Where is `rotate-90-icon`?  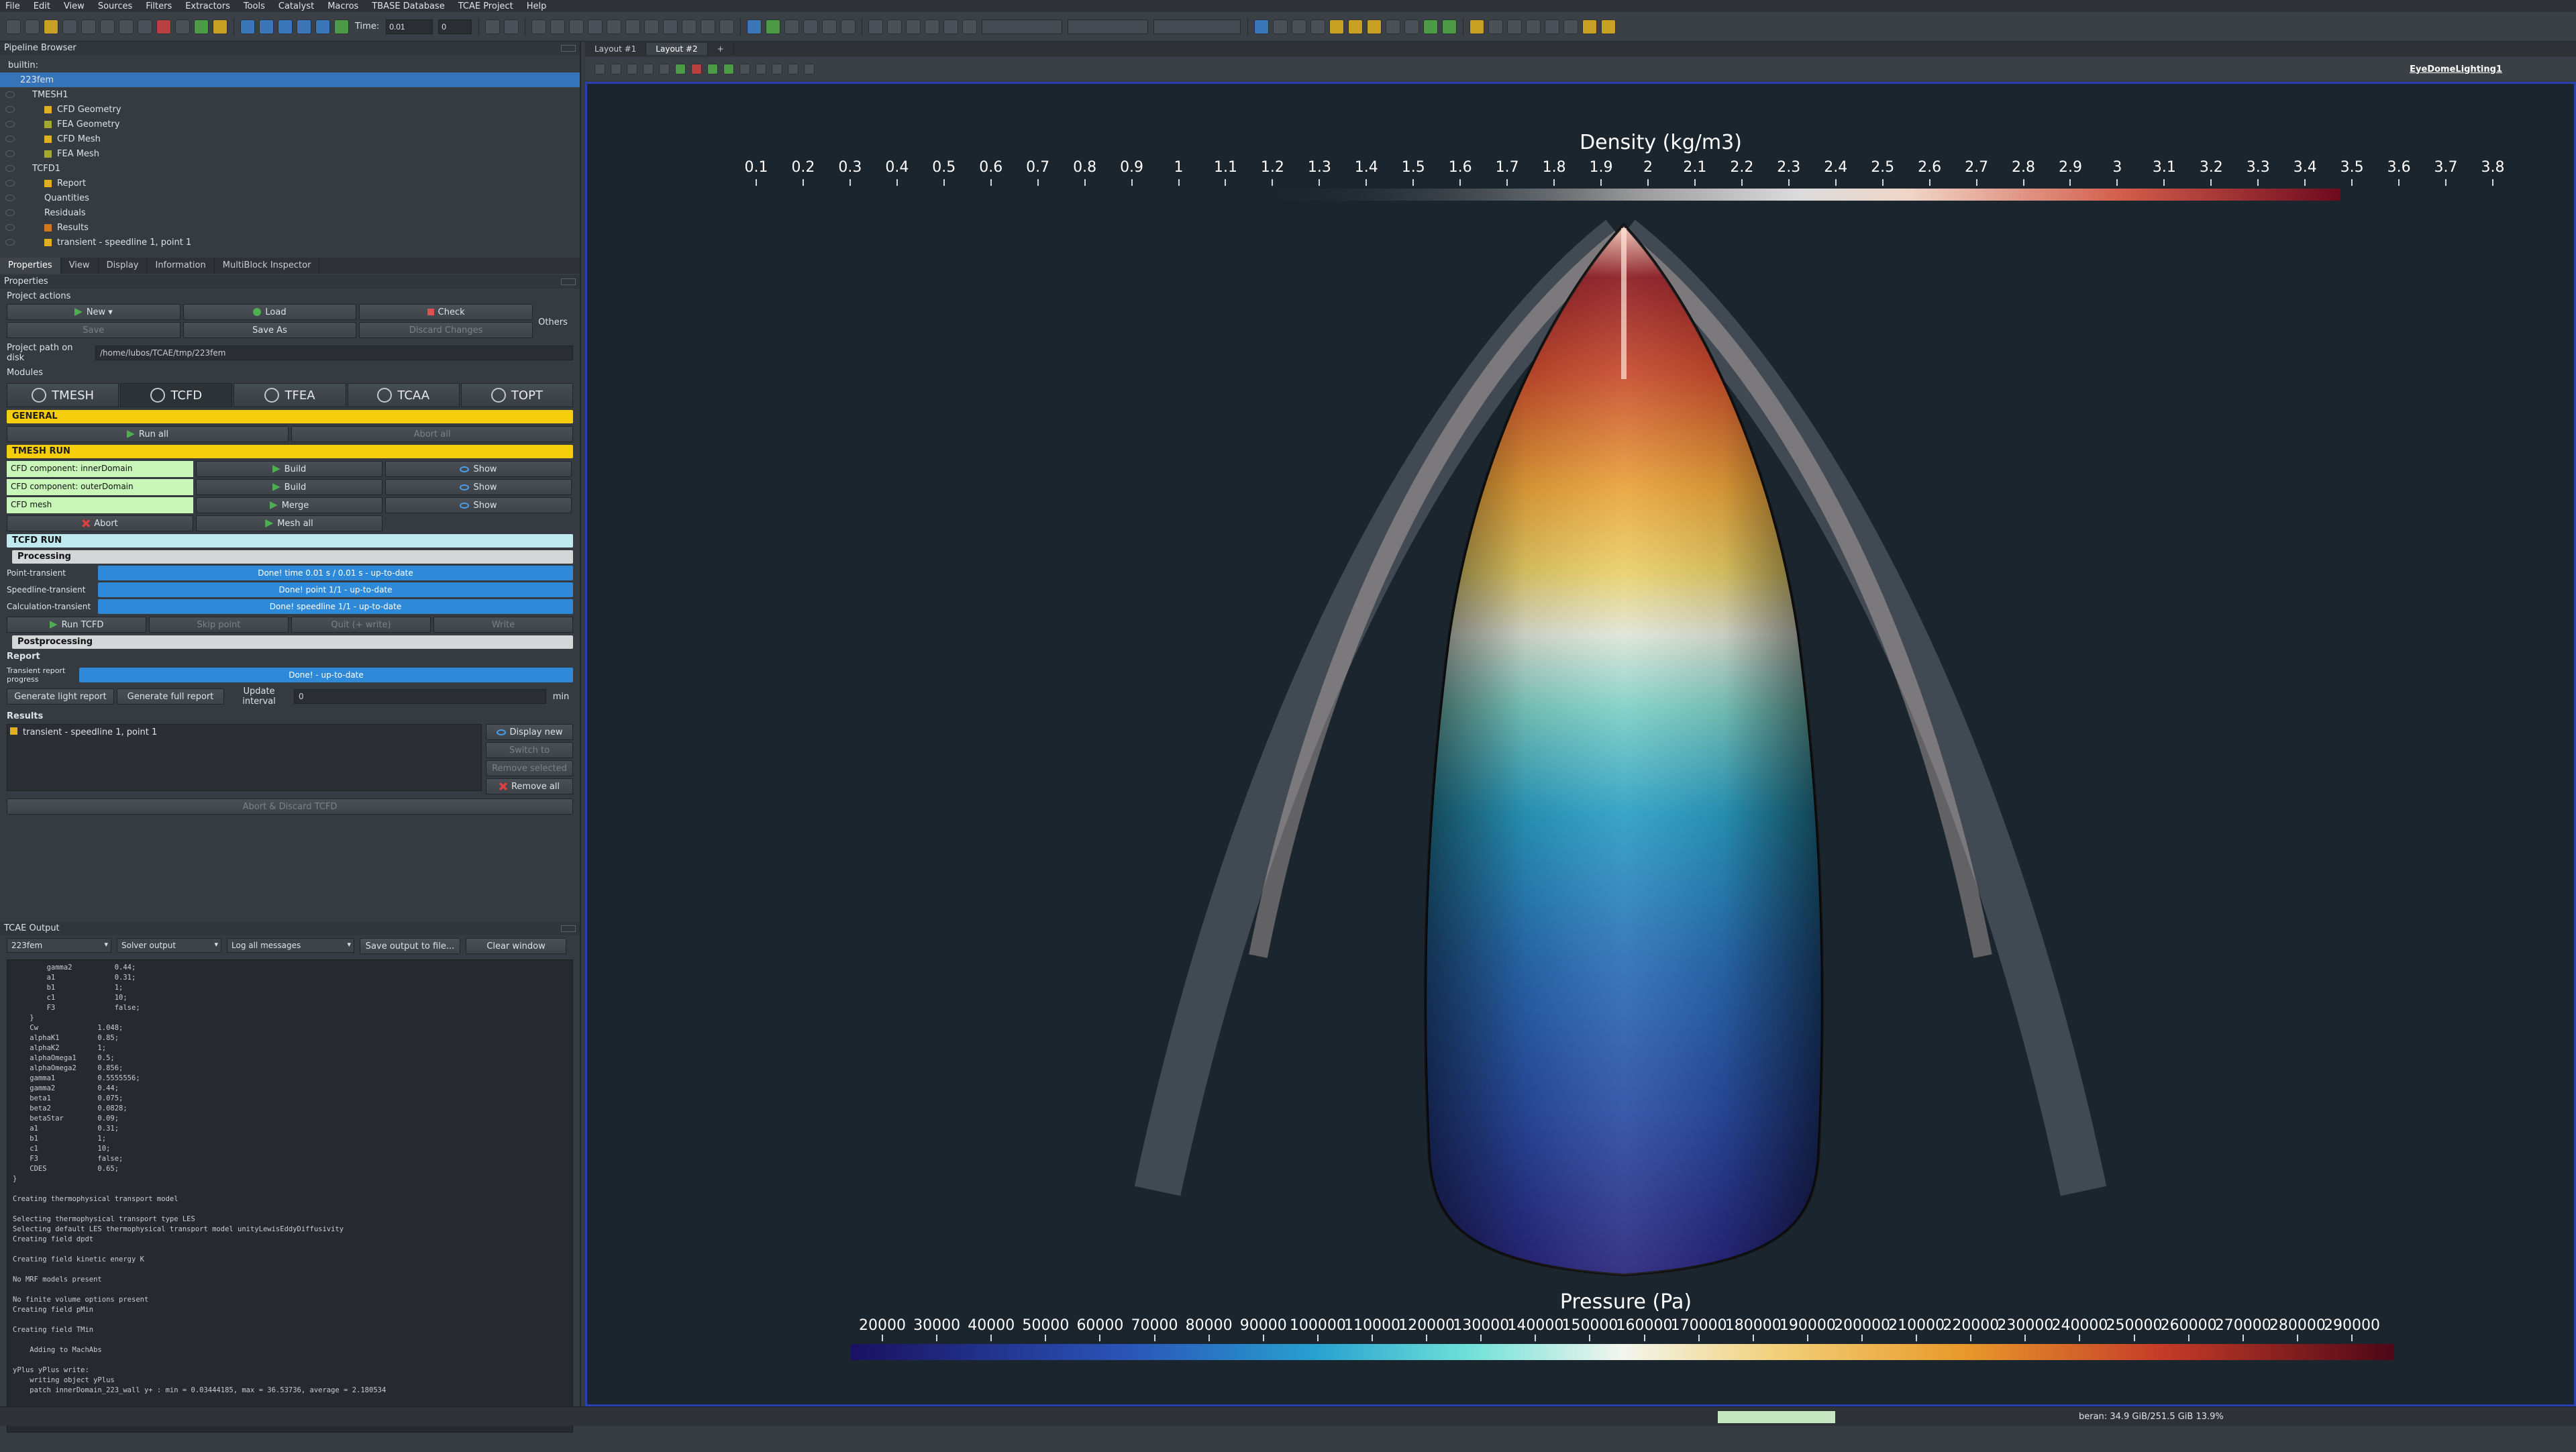 rotate-90-icon is located at coordinates (1412, 27).